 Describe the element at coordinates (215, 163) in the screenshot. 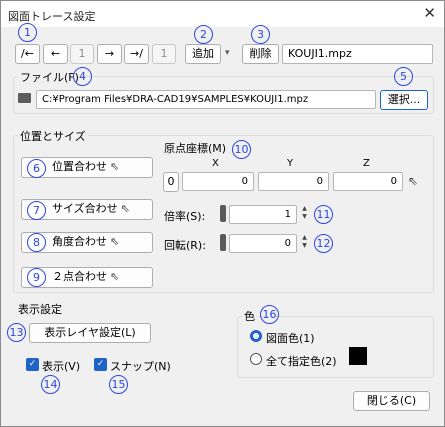

I see `x-axis-label: X` at that location.